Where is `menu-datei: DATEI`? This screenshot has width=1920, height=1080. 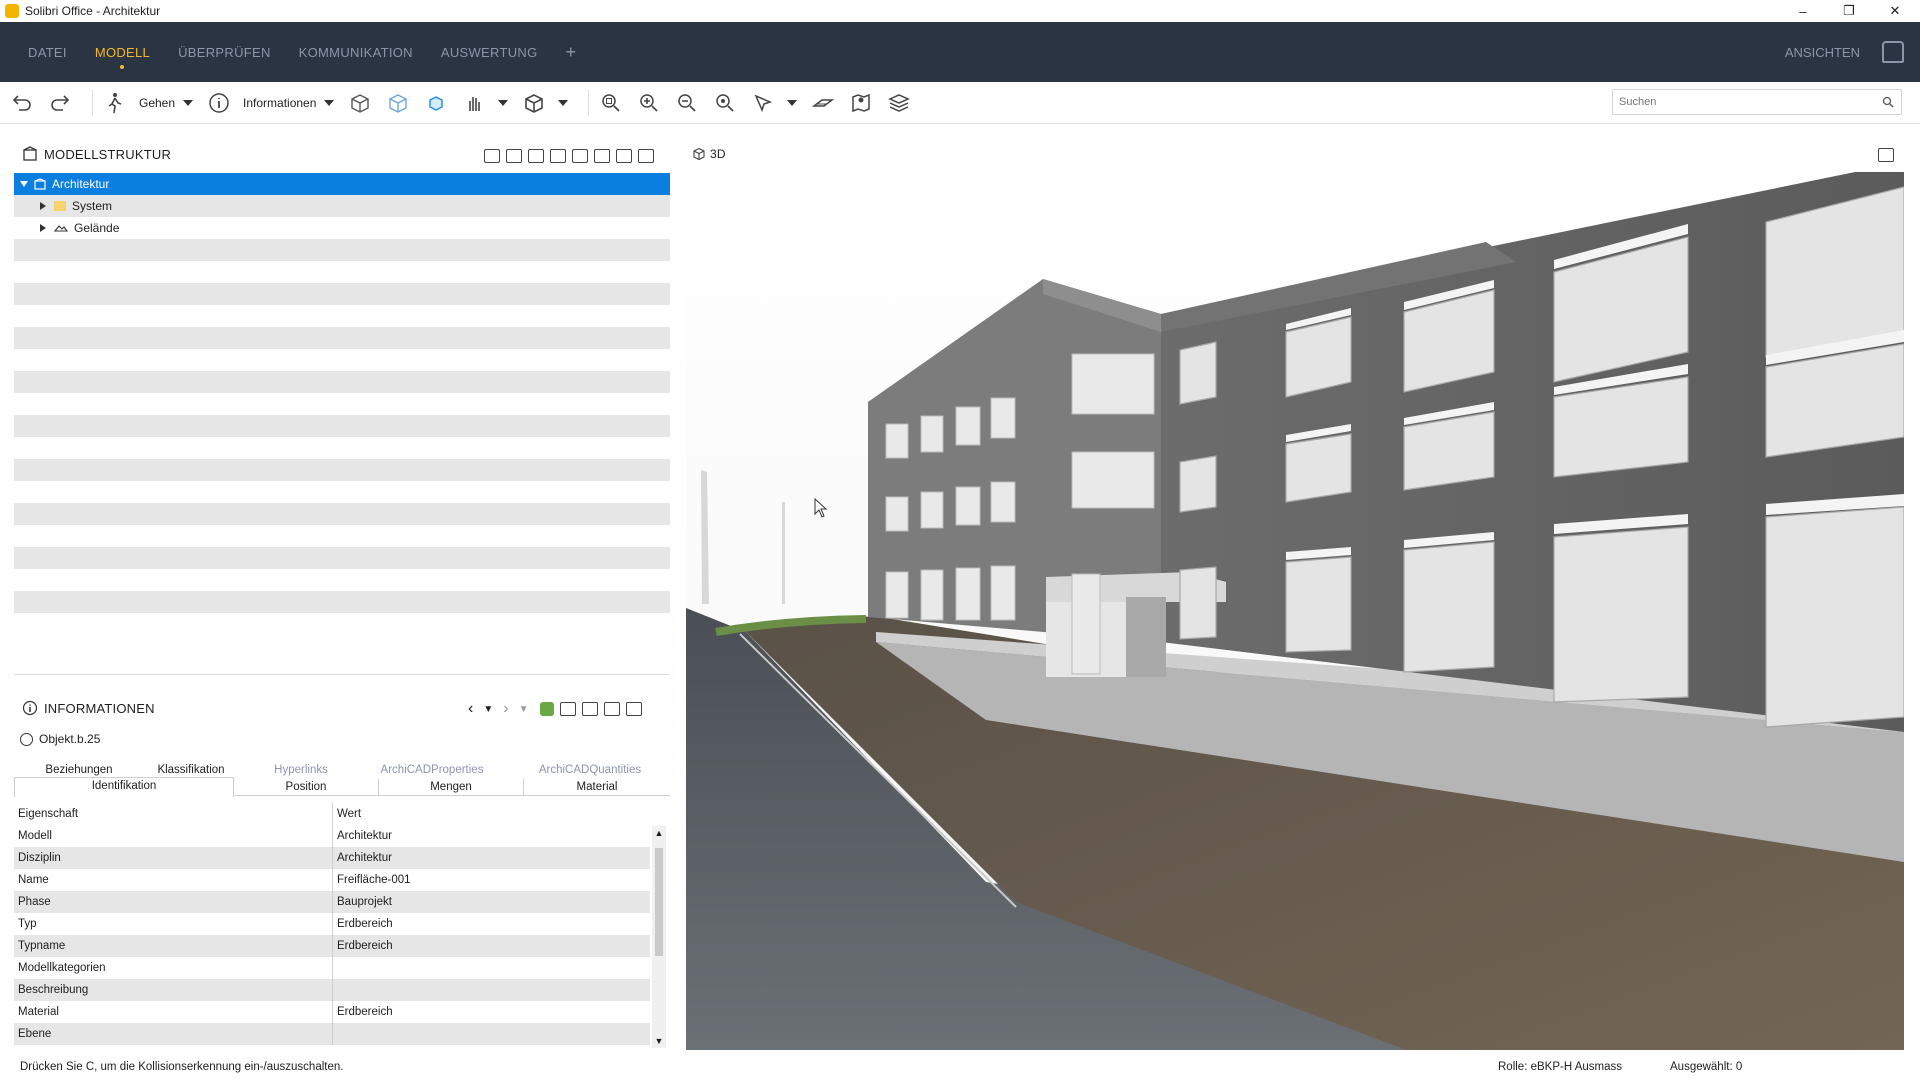
menu-datei: DATEI is located at coordinates (47, 52).